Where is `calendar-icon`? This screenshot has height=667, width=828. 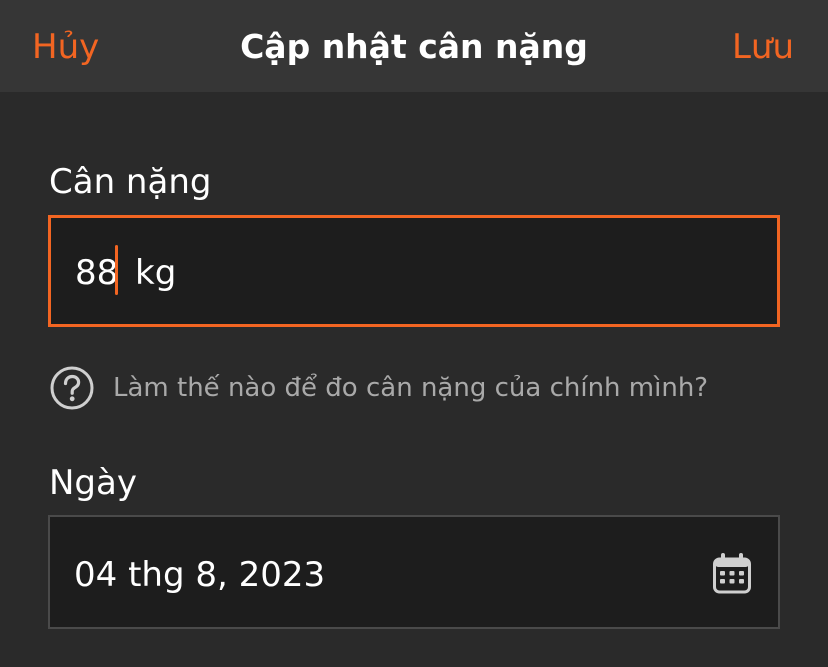 calendar-icon is located at coordinates (732, 573).